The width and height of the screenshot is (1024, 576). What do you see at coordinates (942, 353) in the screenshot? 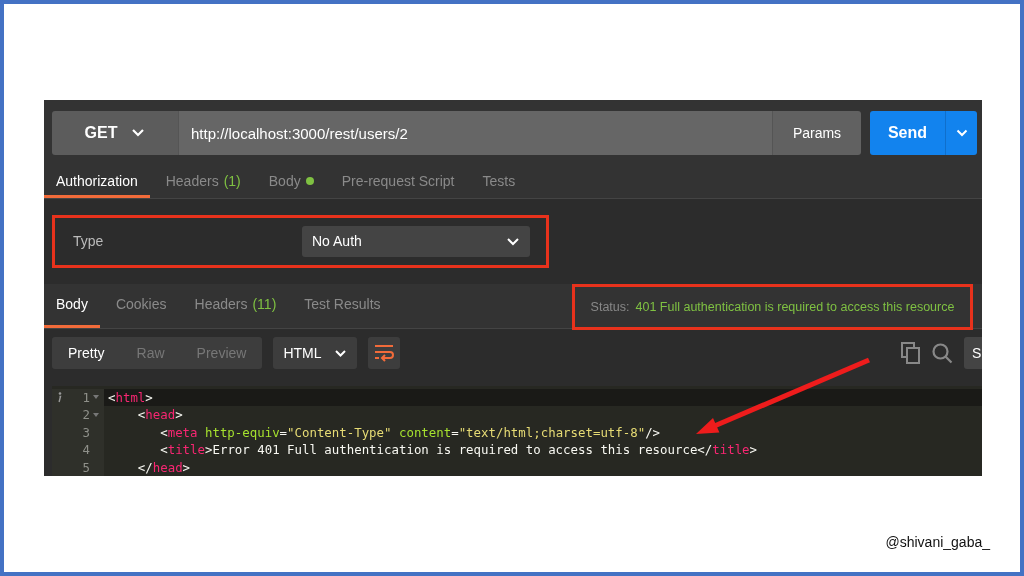
I see `search-icon` at bounding box center [942, 353].